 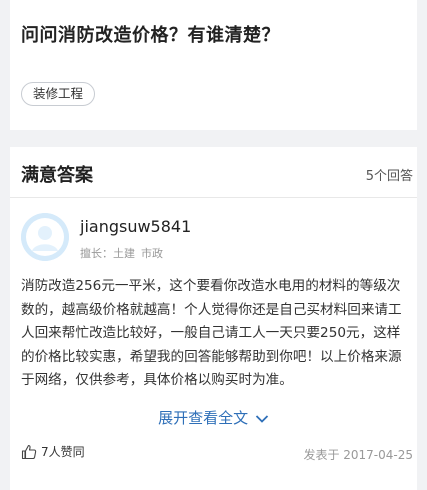 I want to click on like-button: 7人赞同, so click(x=53, y=451).